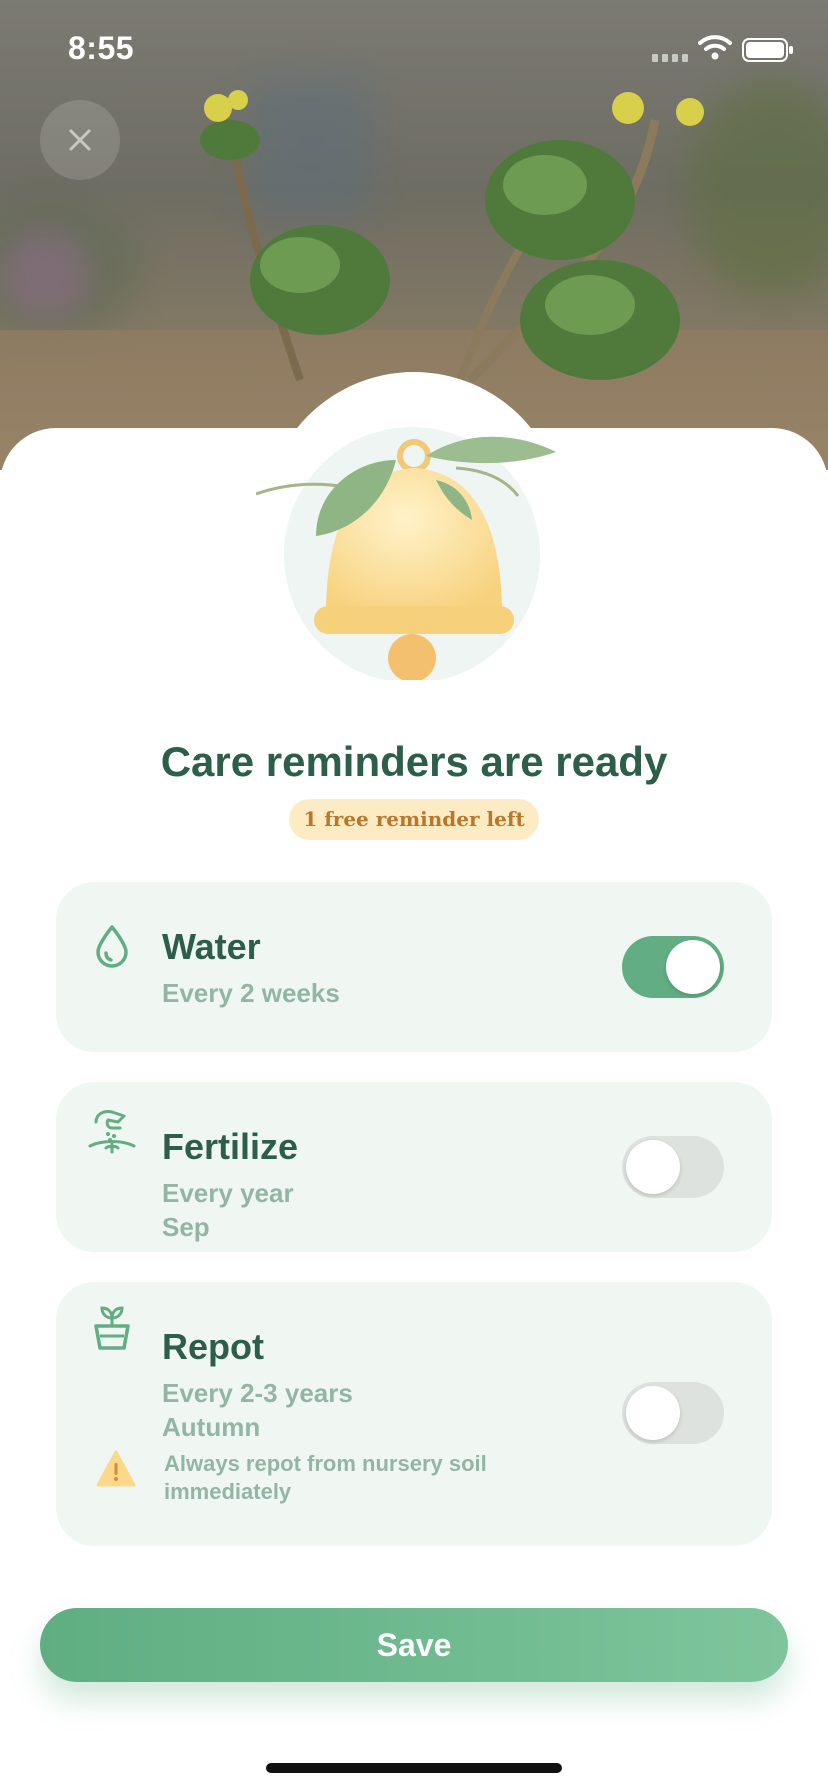 Image resolution: width=828 pixels, height=1792 pixels. Describe the element at coordinates (670, 58) in the screenshot. I see `signal-icon` at that location.